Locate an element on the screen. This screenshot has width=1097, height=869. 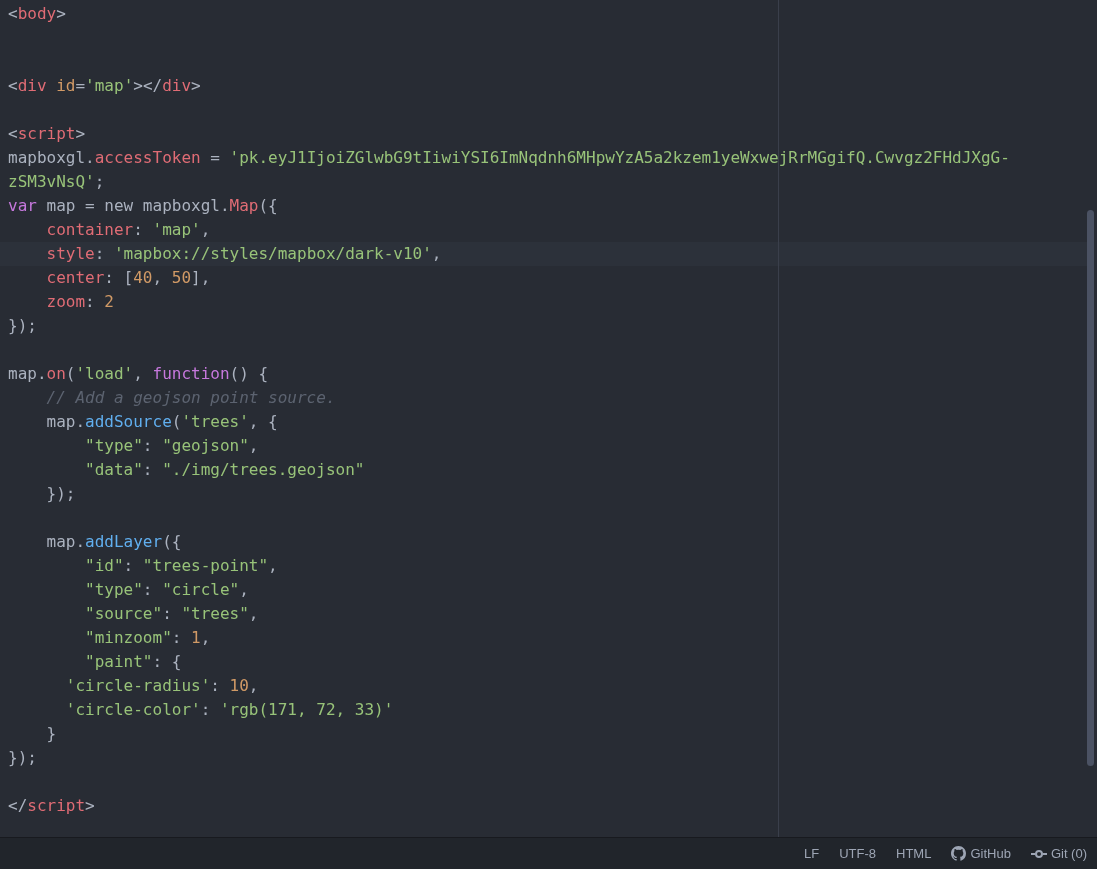
scrollbar-thumb is located at coordinates (1090, 488).